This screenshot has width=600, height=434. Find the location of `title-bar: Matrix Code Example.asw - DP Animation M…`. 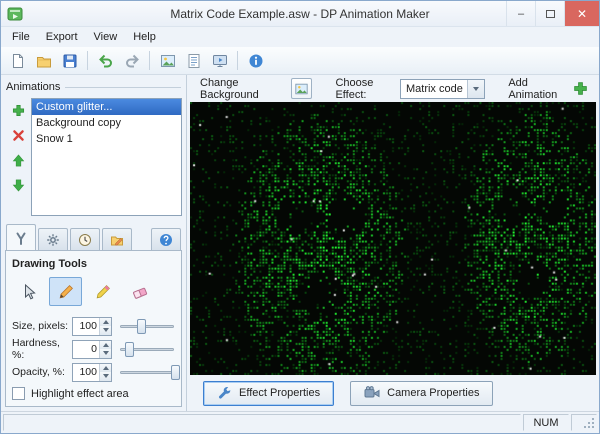

title-bar: Matrix Code Example.asw - DP Animation M… is located at coordinates (300, 14).